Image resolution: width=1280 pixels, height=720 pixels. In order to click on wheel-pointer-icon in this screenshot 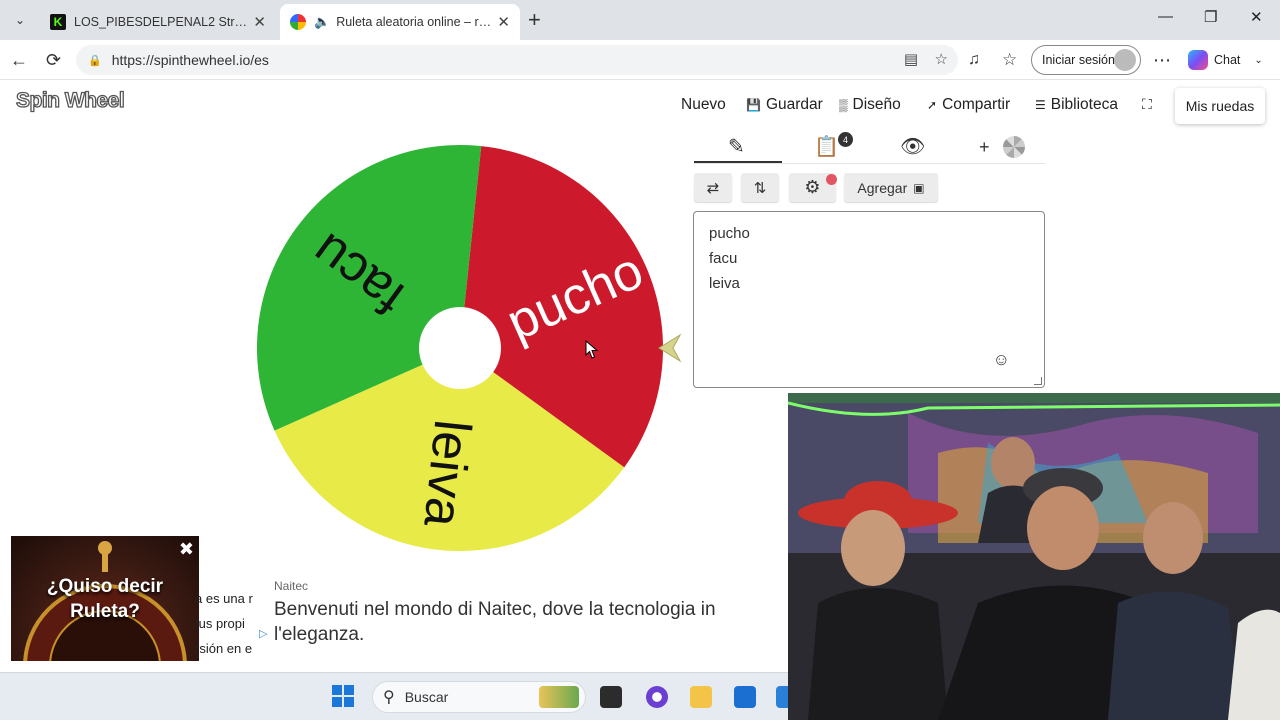, I will do `click(670, 348)`.